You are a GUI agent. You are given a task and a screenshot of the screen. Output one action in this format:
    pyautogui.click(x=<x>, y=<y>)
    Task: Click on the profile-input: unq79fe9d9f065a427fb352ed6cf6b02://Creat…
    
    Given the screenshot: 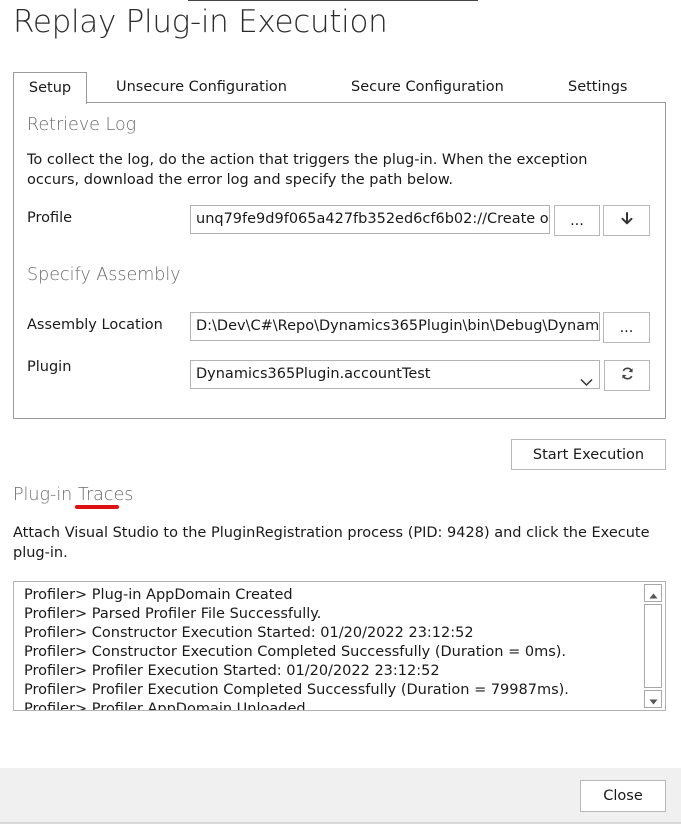 What is the action you would take?
    pyautogui.click(x=370, y=219)
    